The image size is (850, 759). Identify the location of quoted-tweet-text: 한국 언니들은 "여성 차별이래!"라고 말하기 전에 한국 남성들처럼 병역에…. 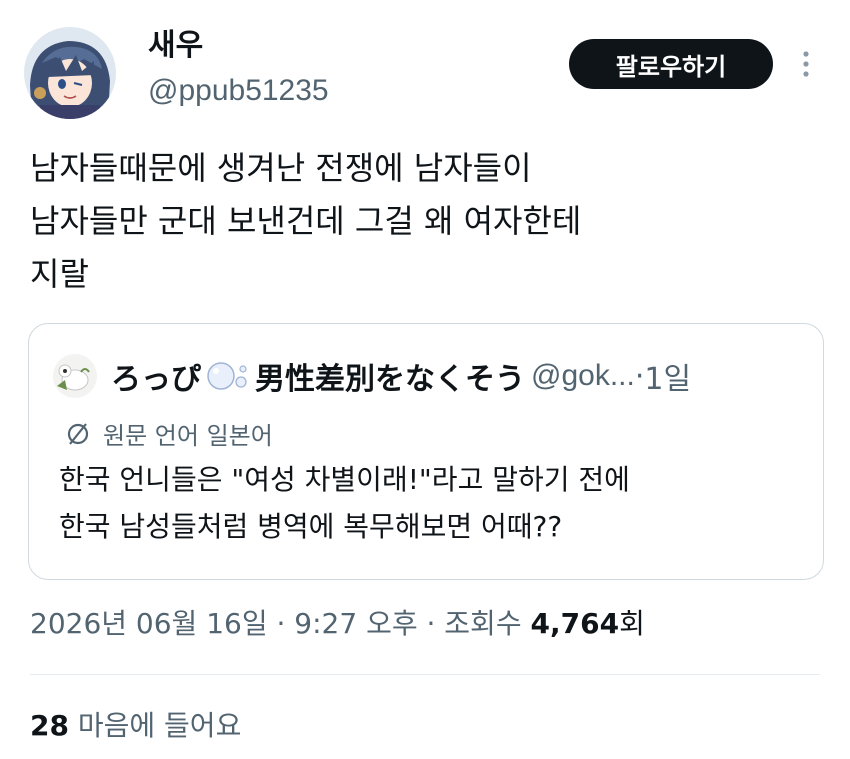
(344, 503).